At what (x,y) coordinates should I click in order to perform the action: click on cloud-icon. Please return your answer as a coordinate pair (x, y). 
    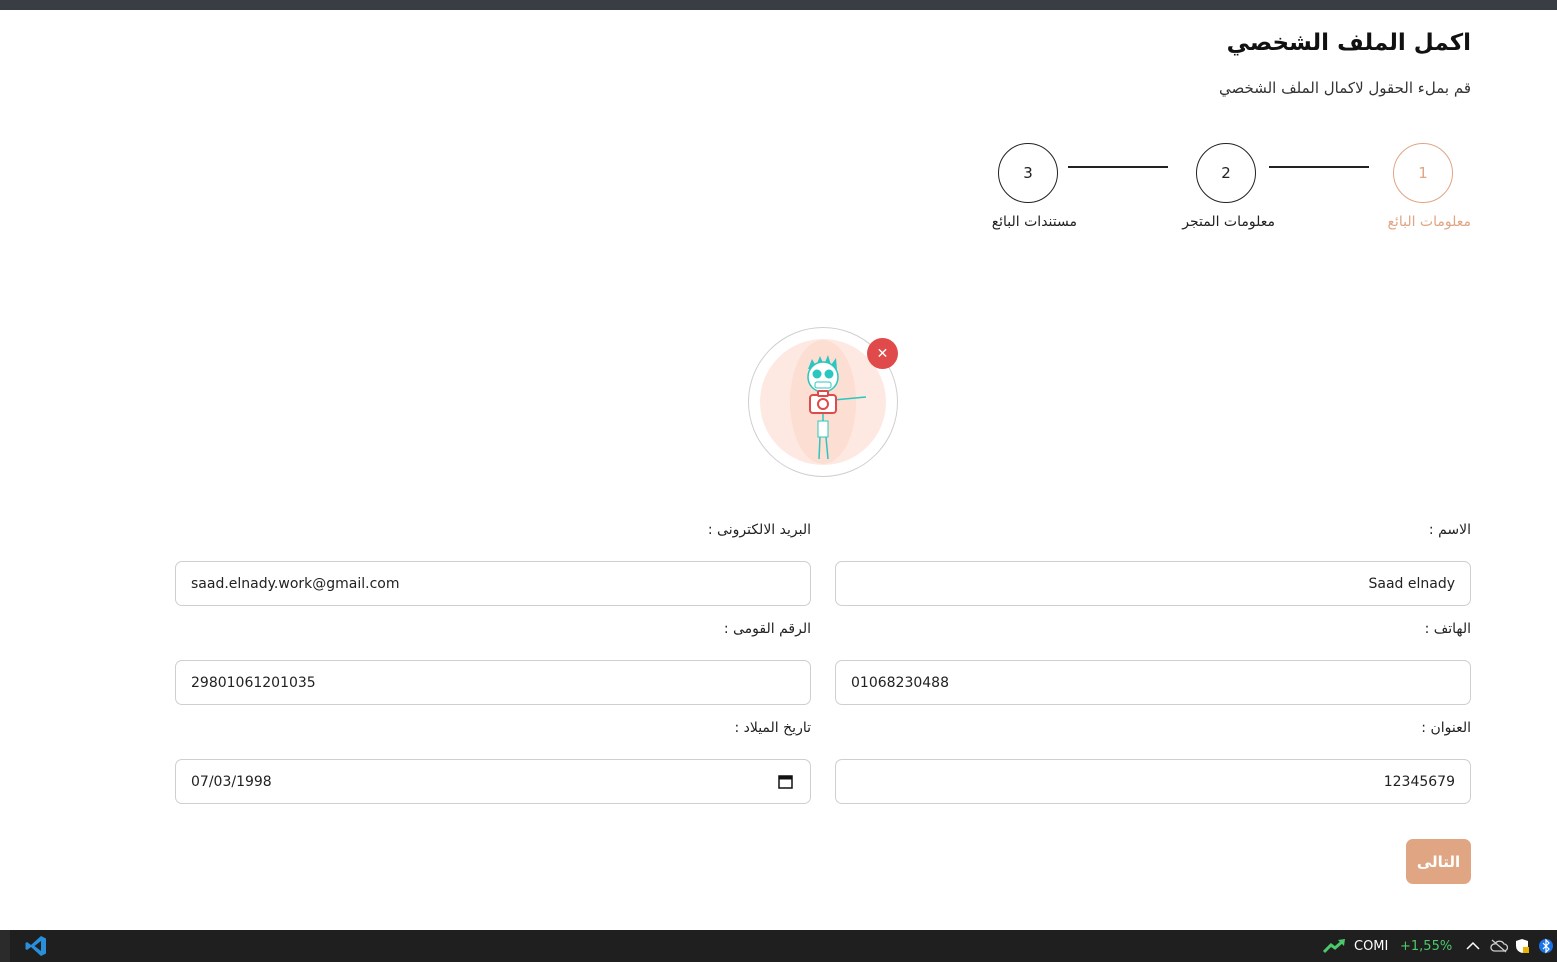
    Looking at the image, I should click on (1499, 946).